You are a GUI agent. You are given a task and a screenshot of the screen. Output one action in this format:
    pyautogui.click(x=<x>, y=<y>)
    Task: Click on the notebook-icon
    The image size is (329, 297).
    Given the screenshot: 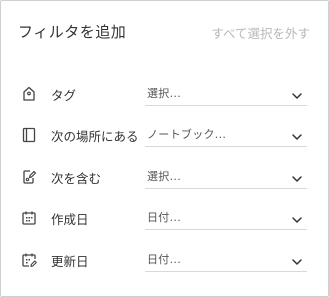 What is the action you would take?
    pyautogui.click(x=29, y=135)
    